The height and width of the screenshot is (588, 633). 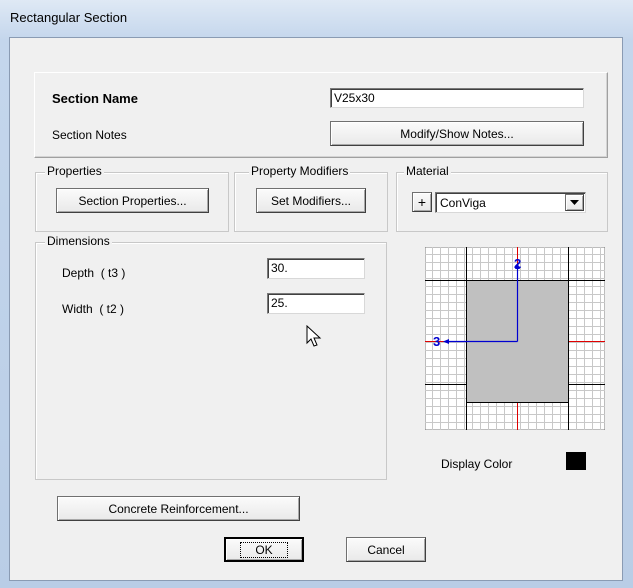 I want to click on axis-2-label: 2, so click(x=517, y=263).